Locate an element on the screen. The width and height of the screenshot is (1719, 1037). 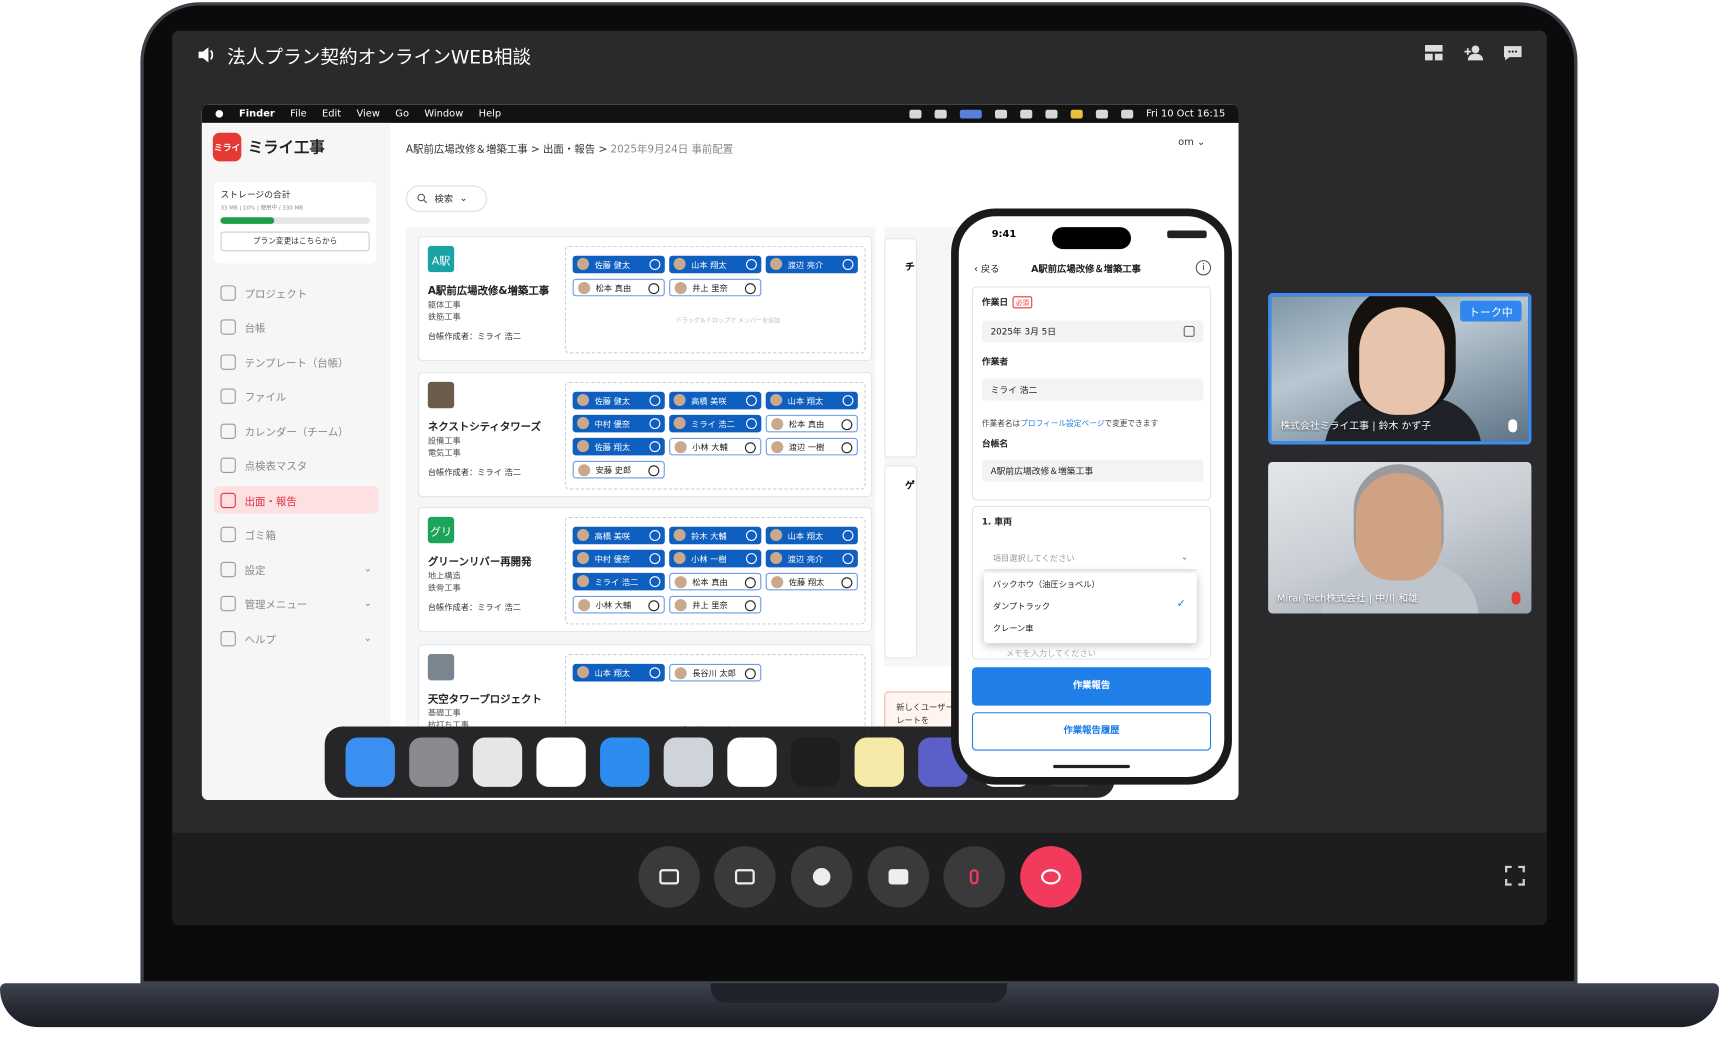
camera-off-button is located at coordinates (669, 877).